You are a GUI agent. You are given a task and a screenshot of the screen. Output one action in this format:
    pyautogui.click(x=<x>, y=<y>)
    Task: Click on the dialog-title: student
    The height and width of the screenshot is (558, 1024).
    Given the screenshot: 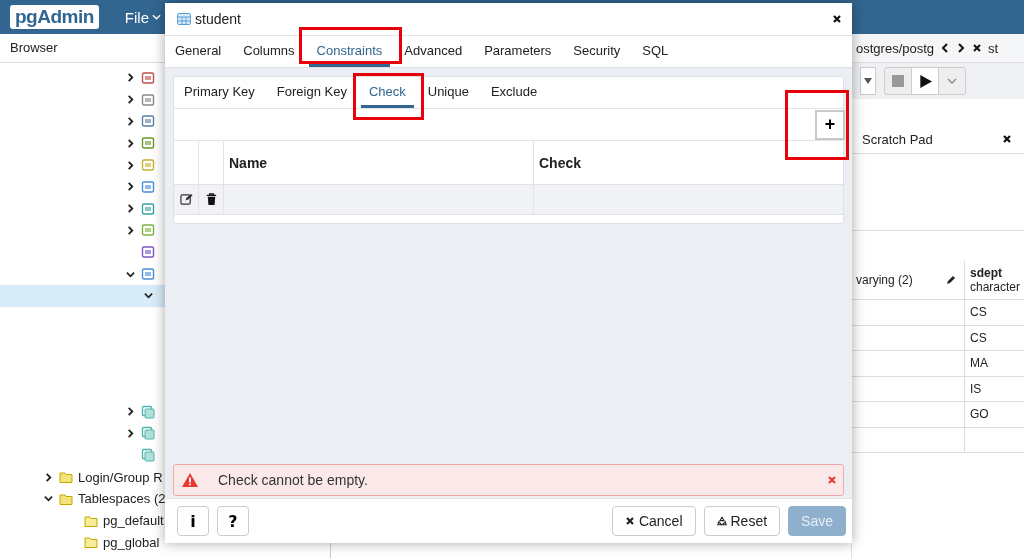 What is the action you would take?
    pyautogui.click(x=218, y=19)
    